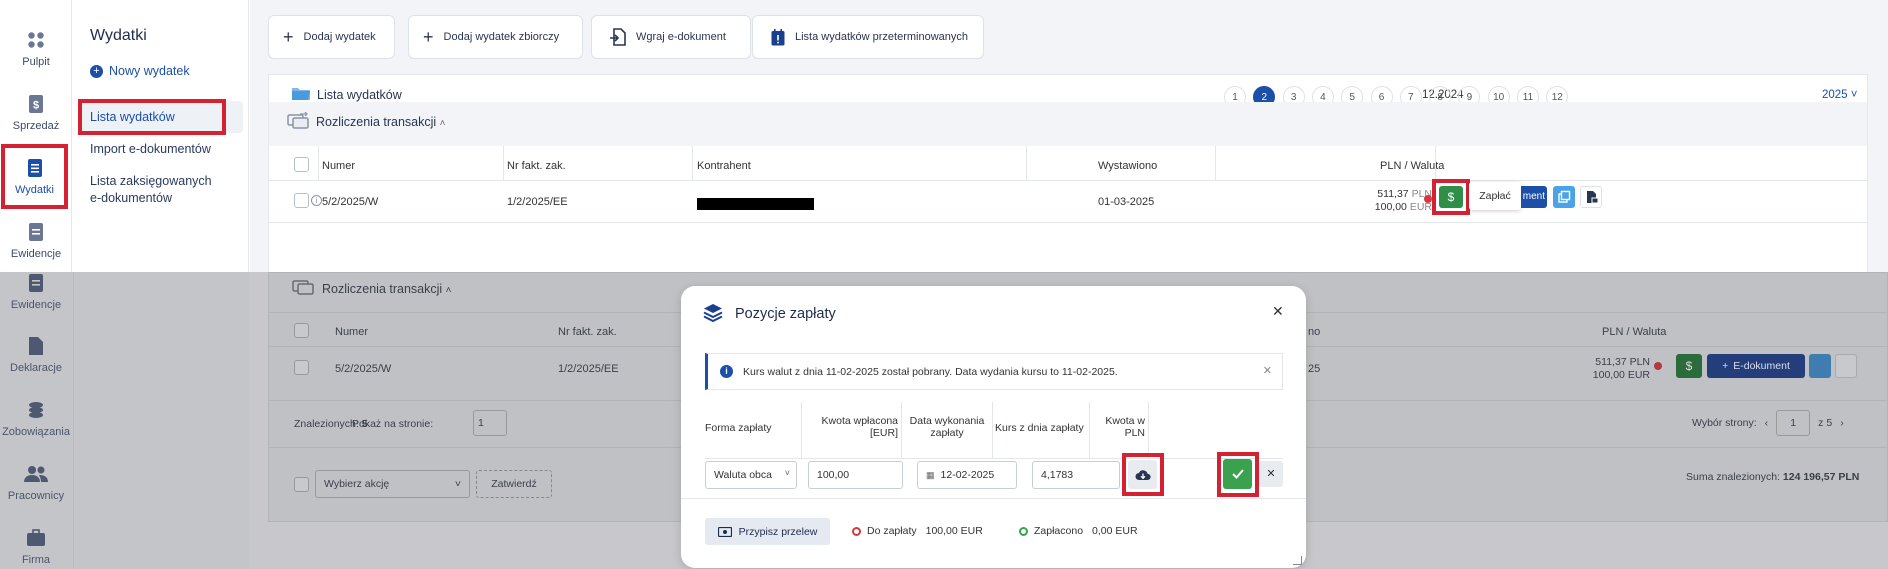 Image resolution: width=1888 pixels, height=569 pixels. Describe the element at coordinates (751, 475) in the screenshot. I see `payment-form-select: Waluta obca ˅` at that location.